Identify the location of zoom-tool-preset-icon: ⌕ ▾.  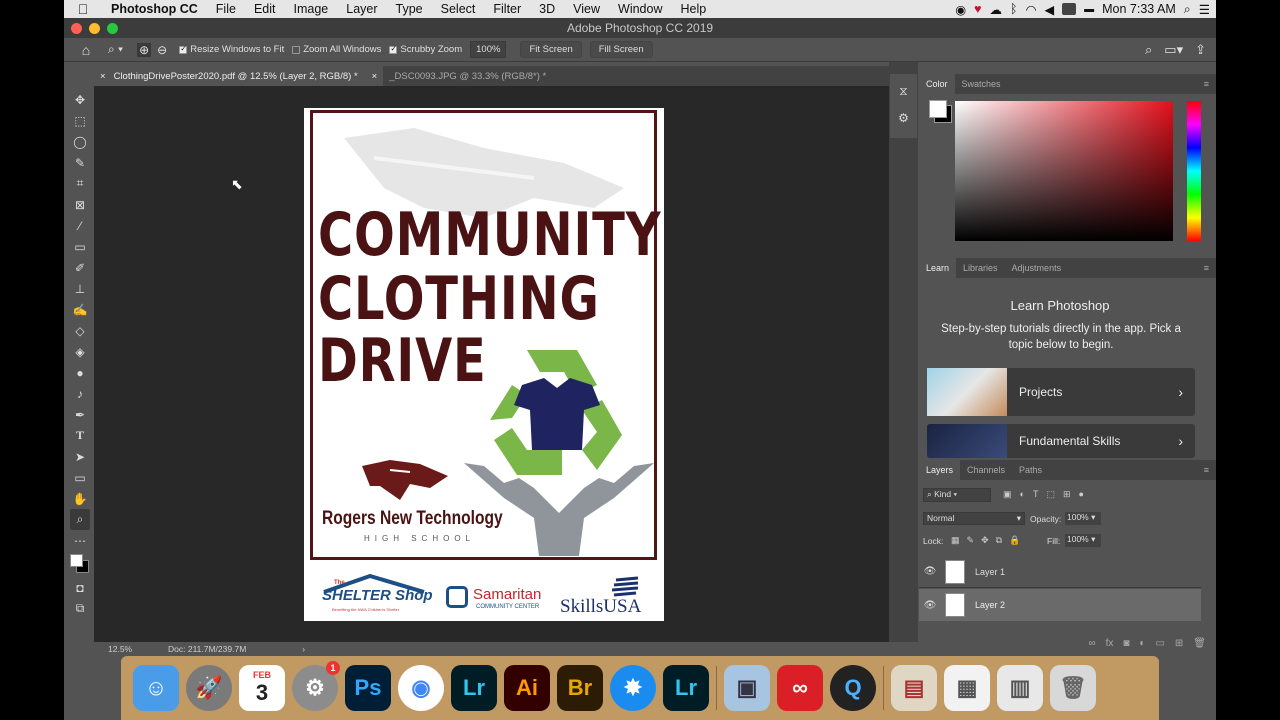
(115, 49).